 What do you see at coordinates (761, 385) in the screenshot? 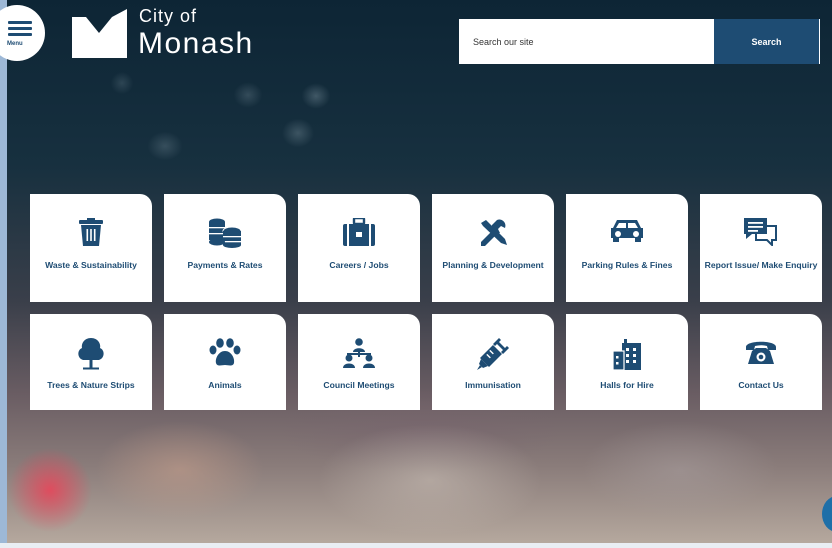
I see `tile-label: Contact Us` at bounding box center [761, 385].